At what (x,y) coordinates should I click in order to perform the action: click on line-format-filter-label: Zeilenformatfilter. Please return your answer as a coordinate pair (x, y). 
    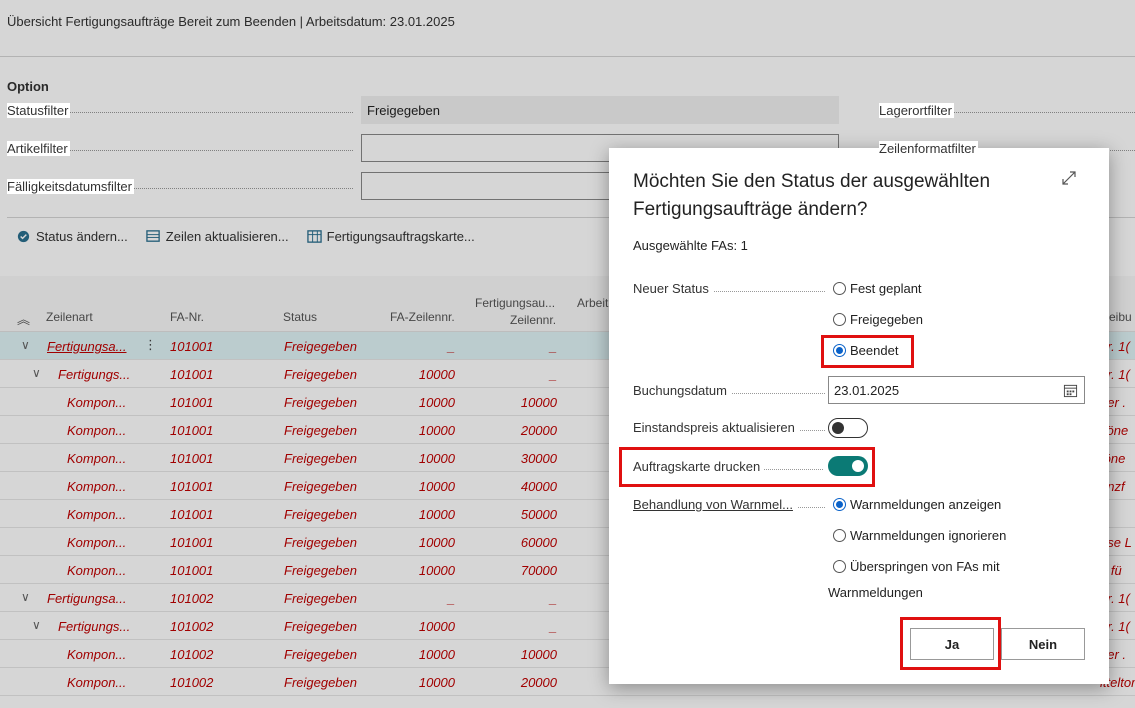
    Looking at the image, I should click on (928, 148).